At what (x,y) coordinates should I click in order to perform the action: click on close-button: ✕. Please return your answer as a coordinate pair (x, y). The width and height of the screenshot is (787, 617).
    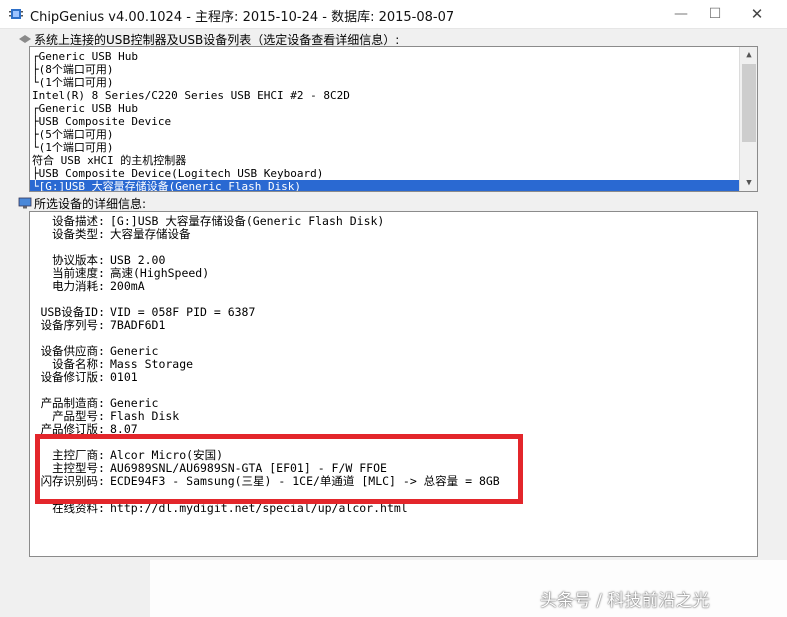
    Looking at the image, I should click on (757, 14).